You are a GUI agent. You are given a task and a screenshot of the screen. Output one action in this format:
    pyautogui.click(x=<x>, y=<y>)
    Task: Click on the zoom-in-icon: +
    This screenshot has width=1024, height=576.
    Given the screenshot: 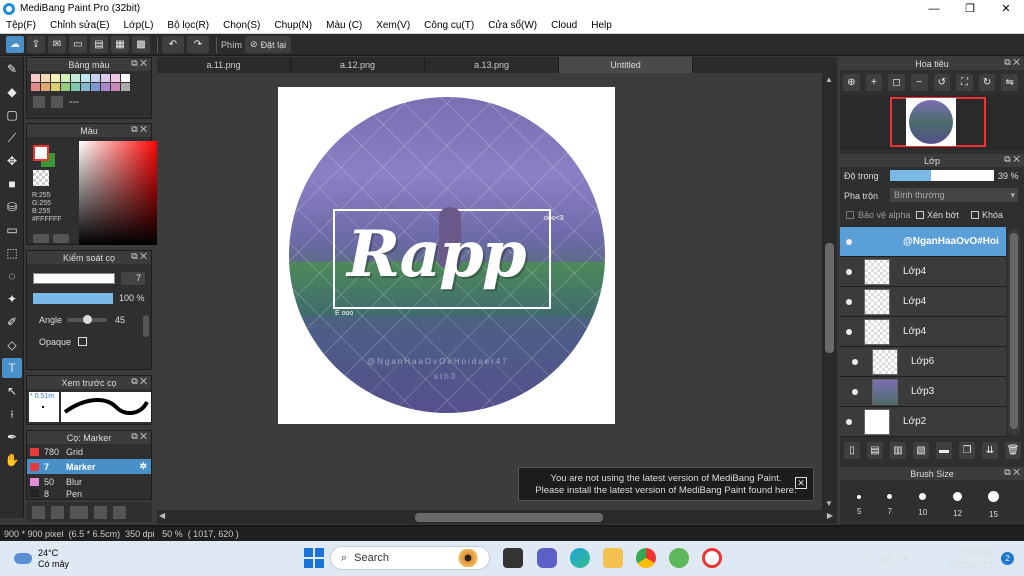 What is the action you would take?
    pyautogui.click(x=874, y=82)
    